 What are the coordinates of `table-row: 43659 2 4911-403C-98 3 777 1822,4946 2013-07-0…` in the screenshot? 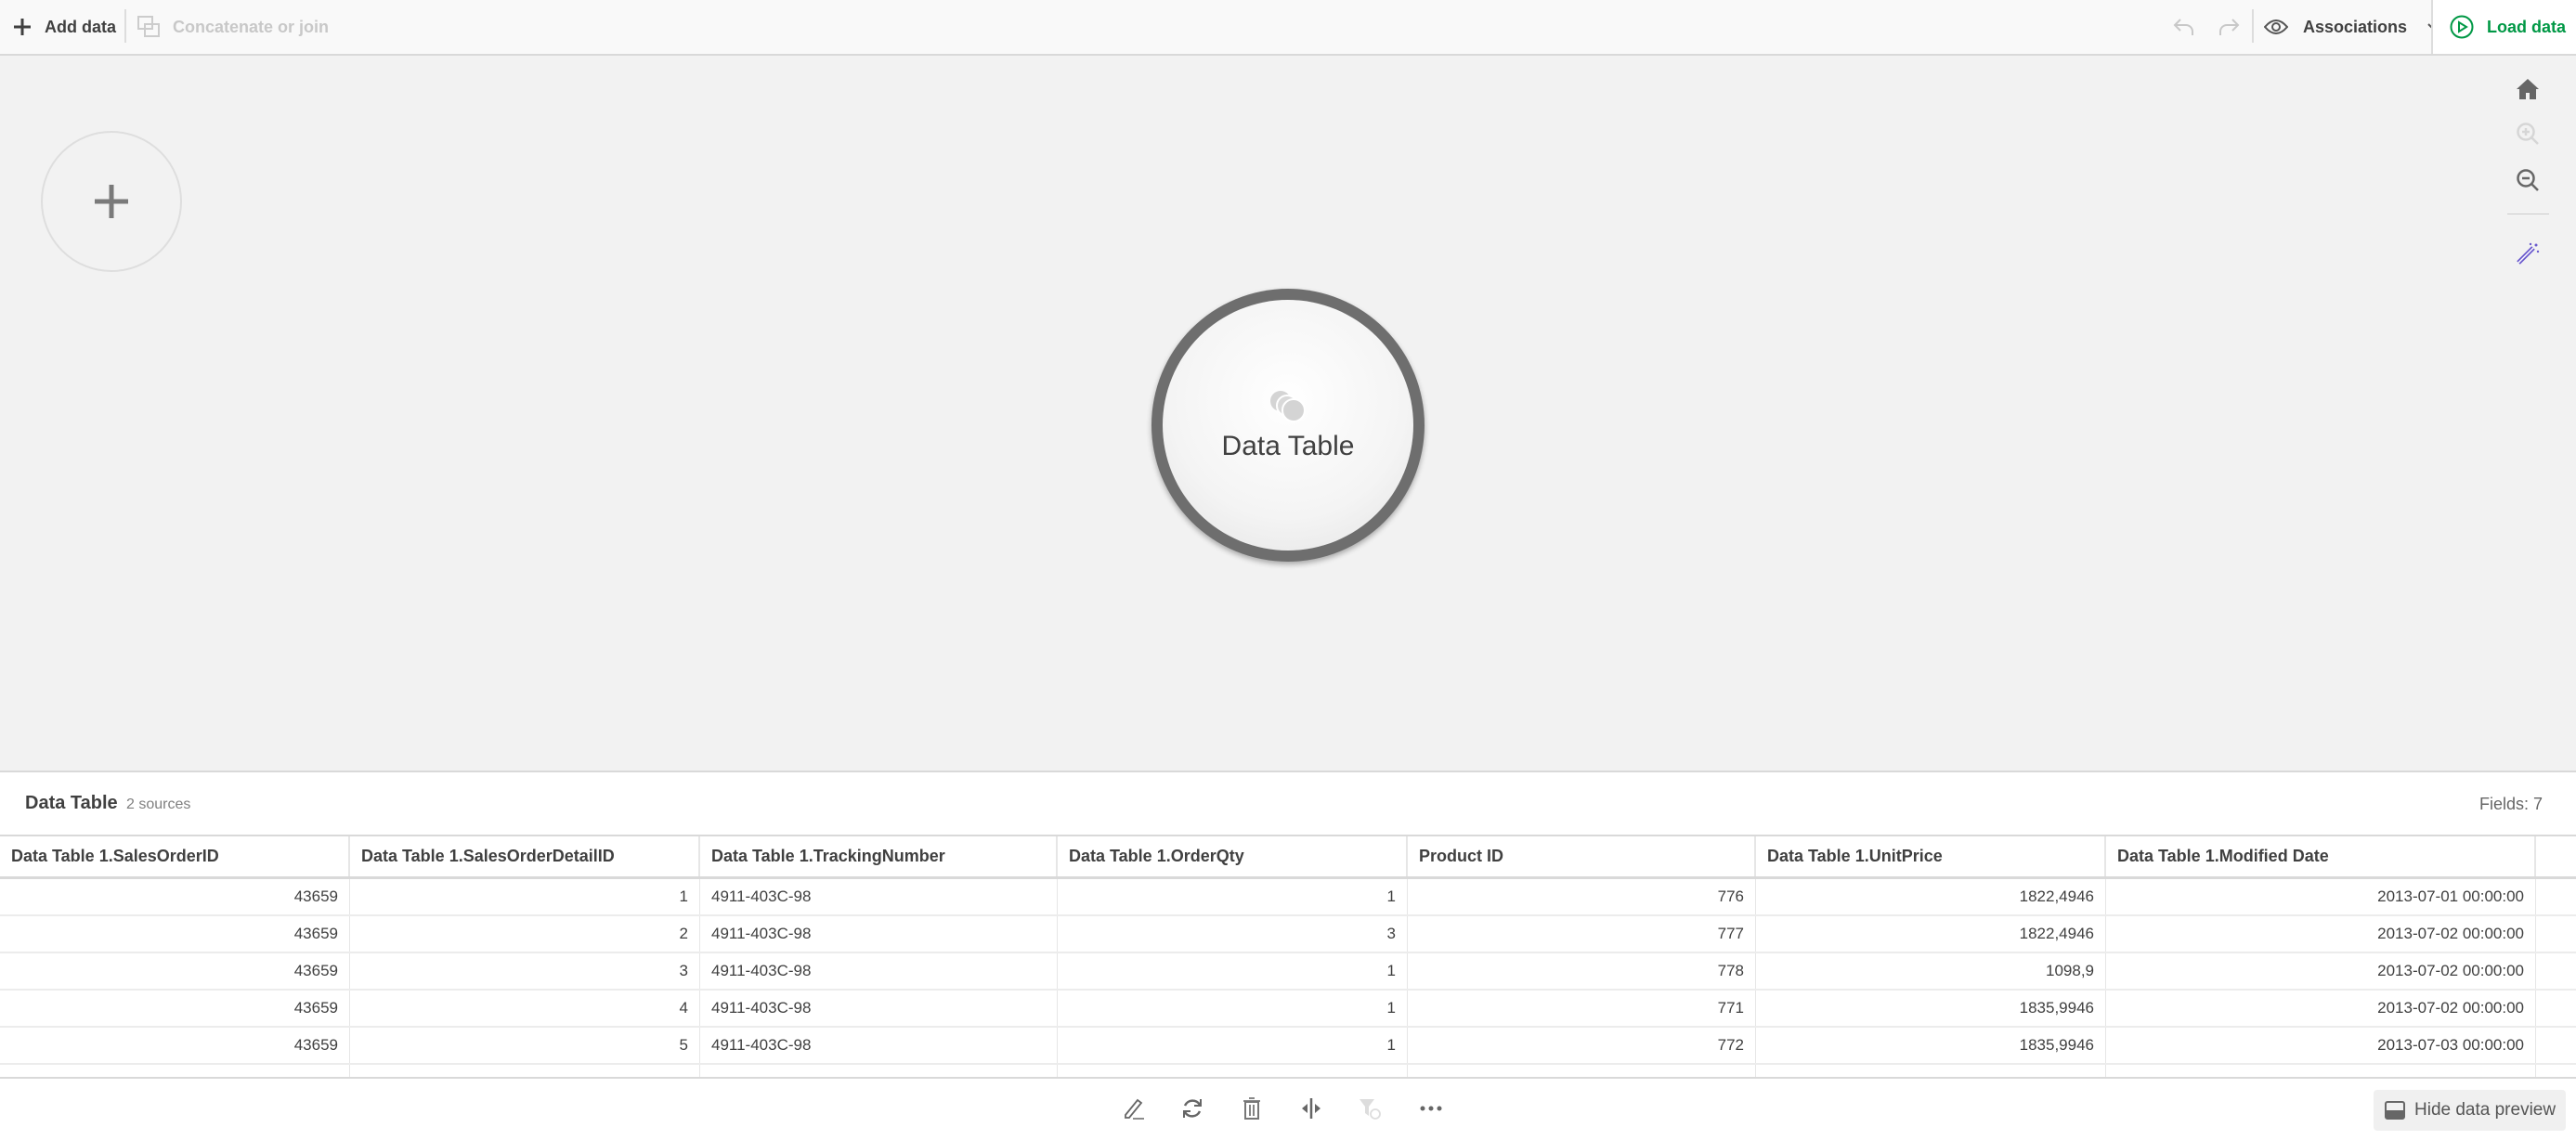 It's located at (1288, 934).